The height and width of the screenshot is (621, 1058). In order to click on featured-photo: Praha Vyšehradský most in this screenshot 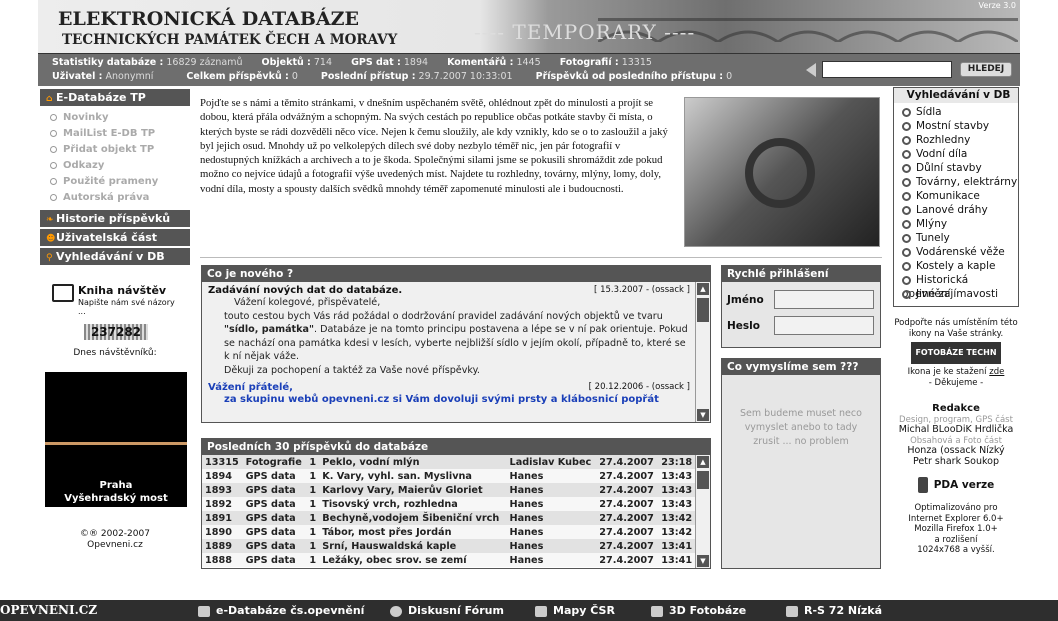, I will do `click(116, 439)`.